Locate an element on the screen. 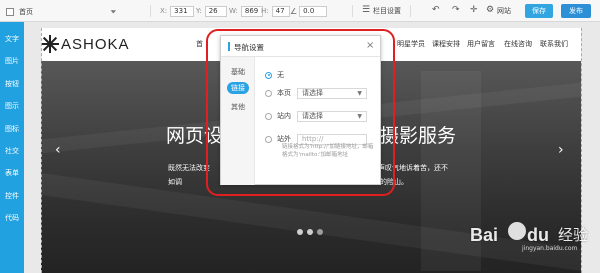 This screenshot has height=273, width=600. slider-next-arrow-icon: › is located at coordinates (561, 150).